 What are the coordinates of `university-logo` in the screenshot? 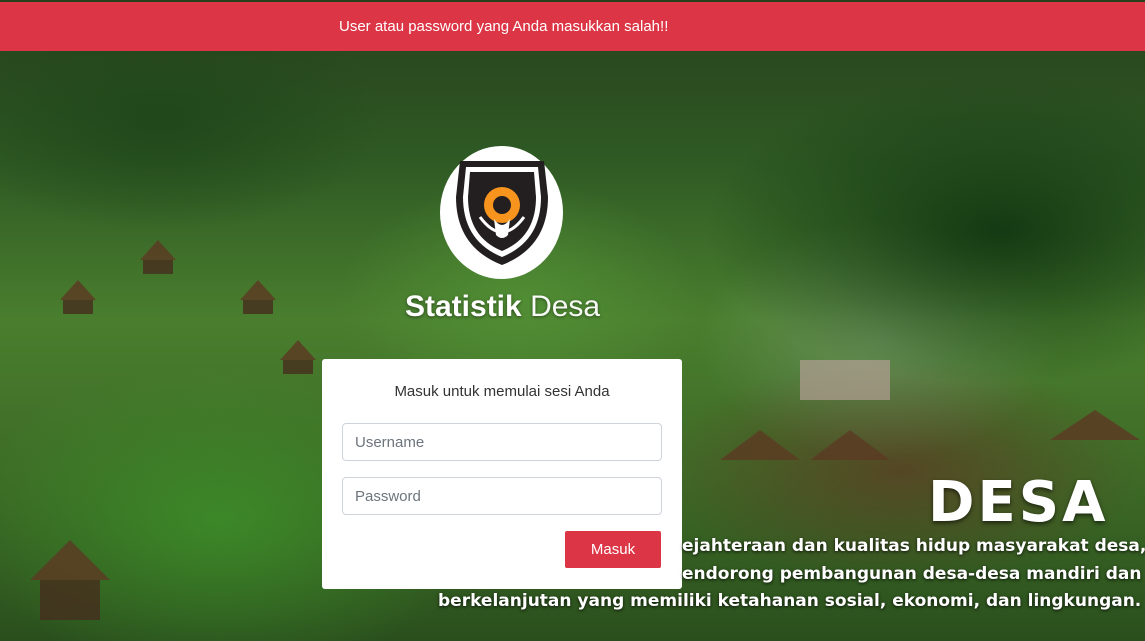 It's located at (501, 212).